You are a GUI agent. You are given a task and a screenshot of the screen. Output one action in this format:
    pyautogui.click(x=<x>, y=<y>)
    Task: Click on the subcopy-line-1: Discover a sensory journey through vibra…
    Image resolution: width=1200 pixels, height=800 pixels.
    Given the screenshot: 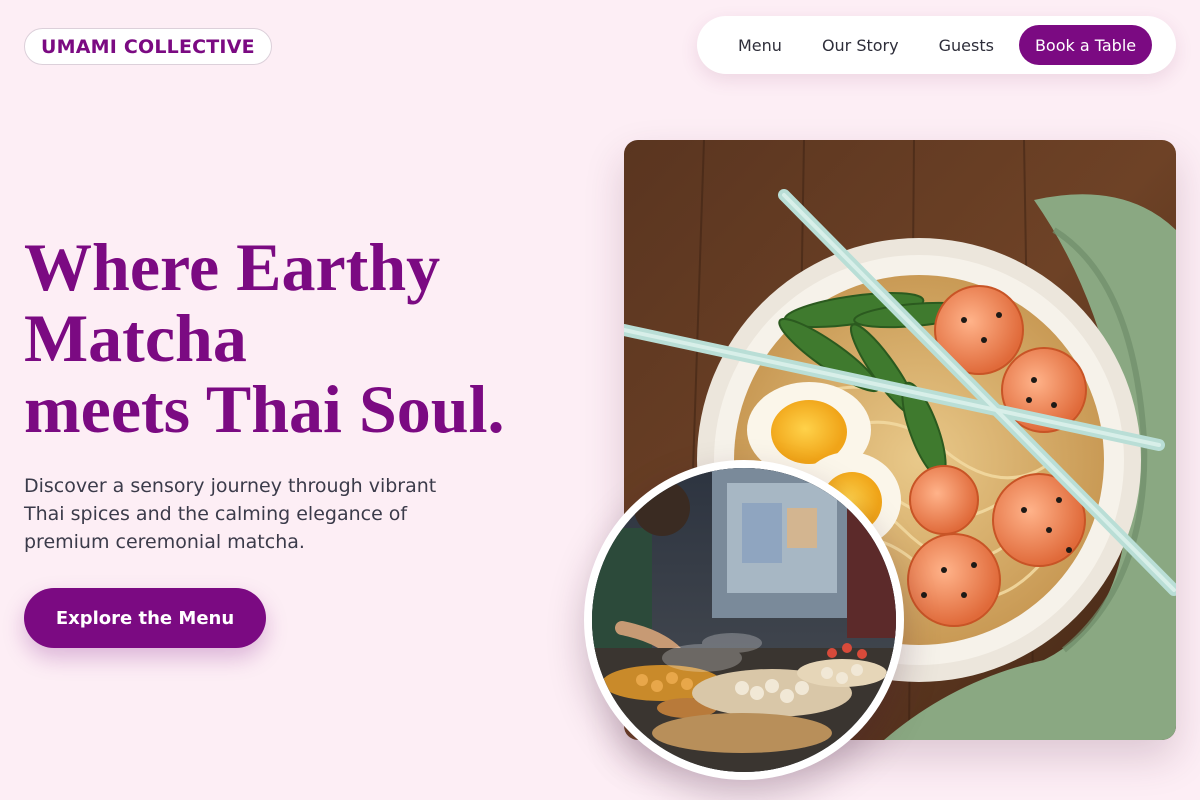 What is the action you would take?
    pyautogui.click(x=230, y=486)
    